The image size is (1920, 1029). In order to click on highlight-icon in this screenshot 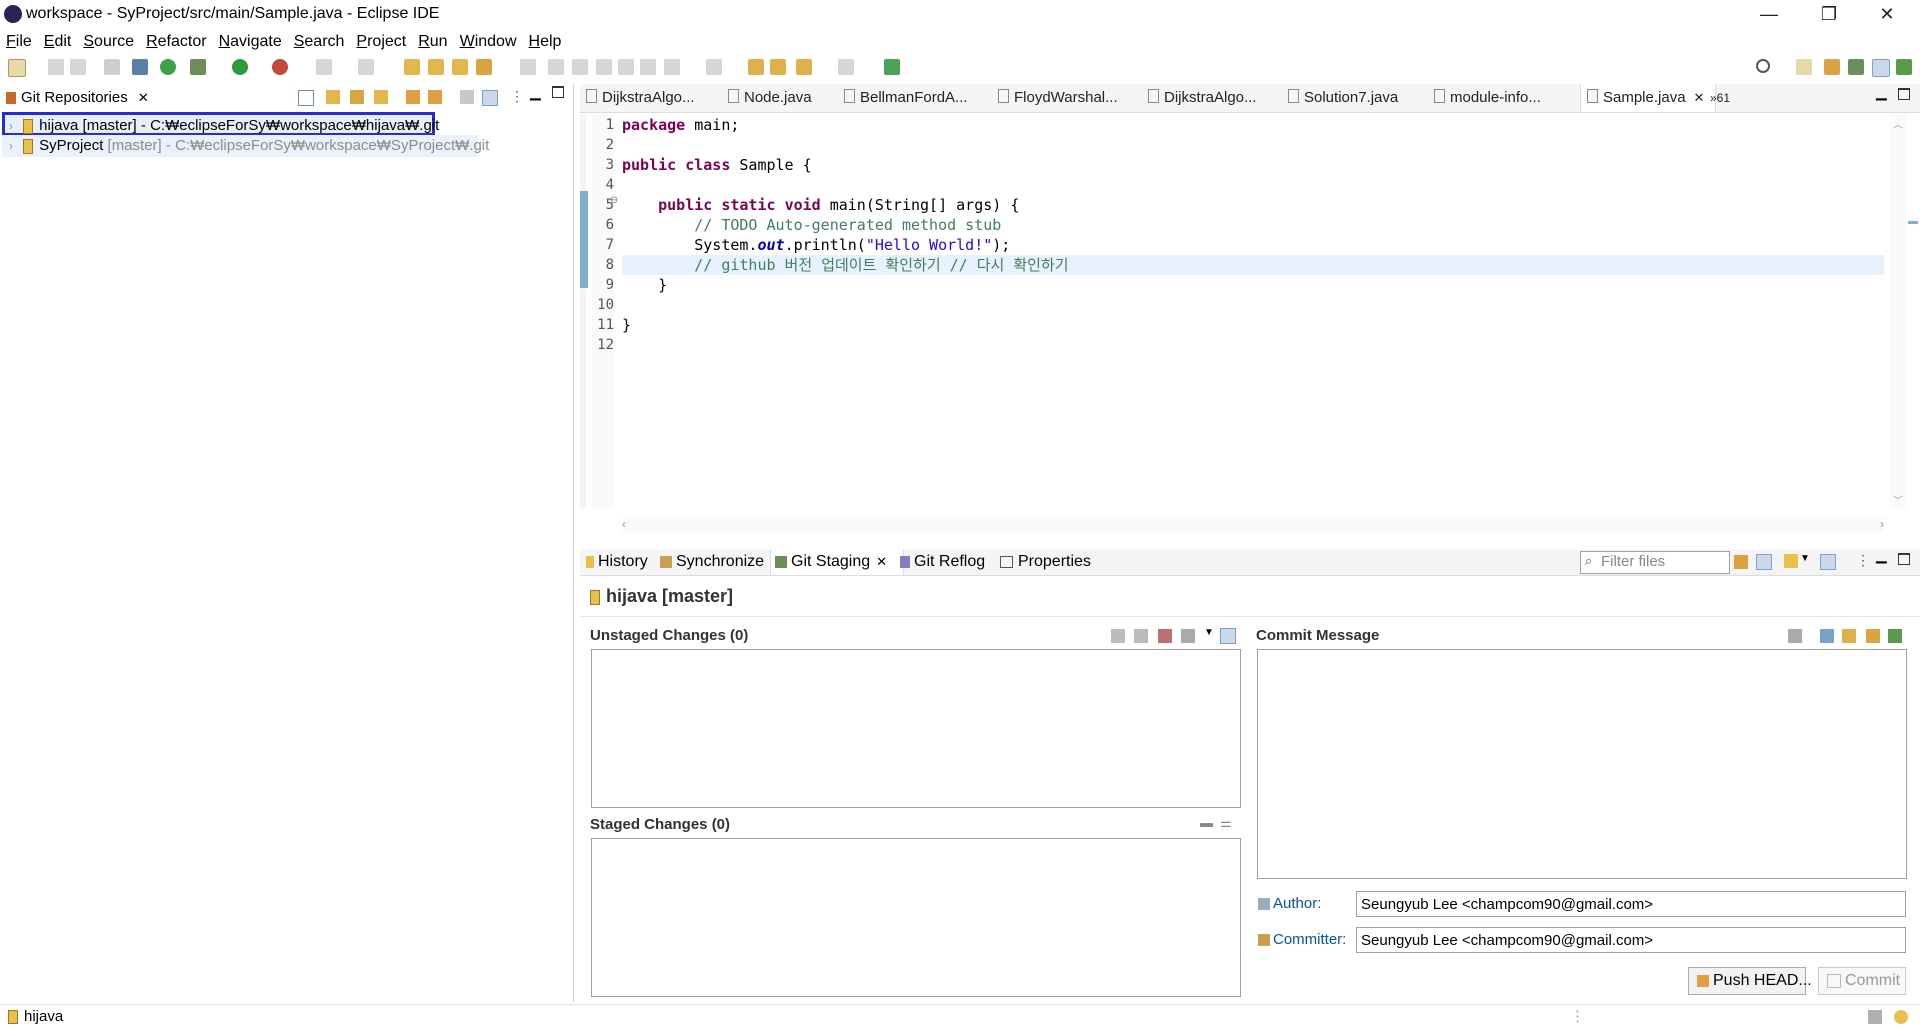, I will do `click(556, 67)`.